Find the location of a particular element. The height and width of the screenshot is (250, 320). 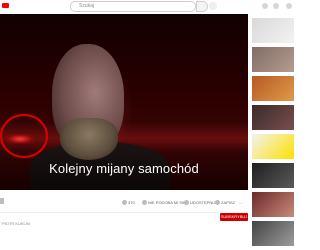

video-subtitle: Kolejny mijany samochód is located at coordinates (124, 168).